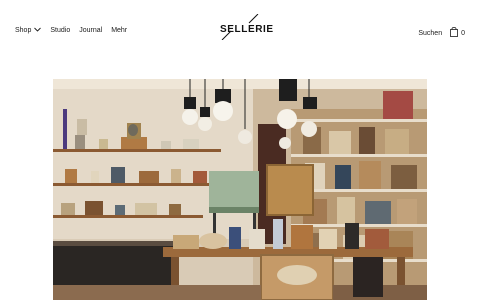  I want to click on nav-item-mehr: Mehr, so click(119, 30).